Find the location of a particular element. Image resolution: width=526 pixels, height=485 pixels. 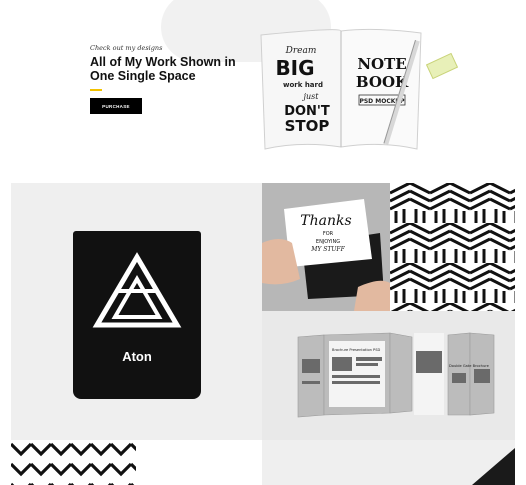

thank-you-card-image: Thanks FOR ENJOYING MY STUFF is located at coordinates (326, 247).